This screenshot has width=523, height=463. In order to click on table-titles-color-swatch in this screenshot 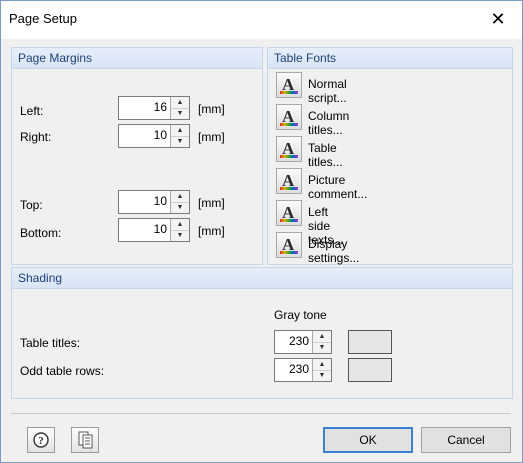, I will do `click(370, 342)`.